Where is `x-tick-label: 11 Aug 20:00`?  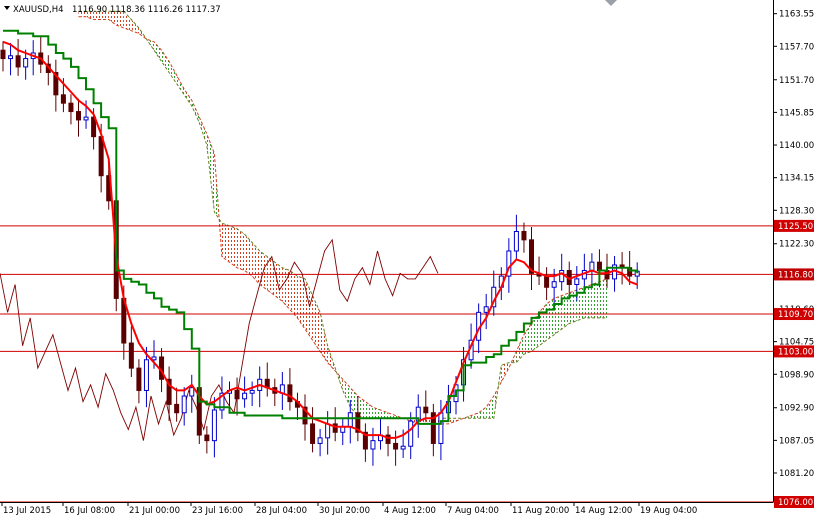 x-tick-label: 11 Aug 20:00 is located at coordinates (540, 511).